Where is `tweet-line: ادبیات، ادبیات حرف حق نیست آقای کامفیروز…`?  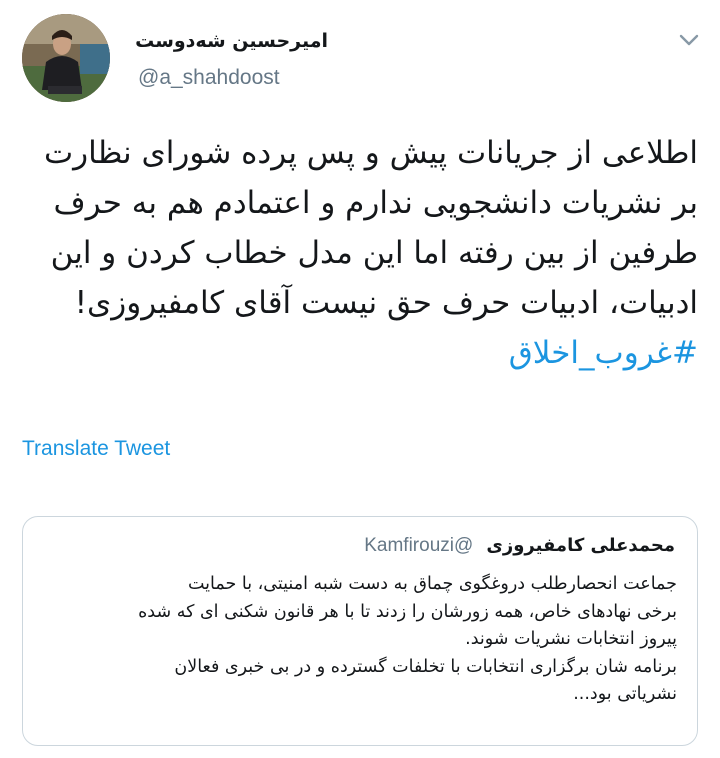
tweet-line: ادبیات، ادبیات حرف حق نیست آقای کامفیروز… is located at coordinates (386, 303).